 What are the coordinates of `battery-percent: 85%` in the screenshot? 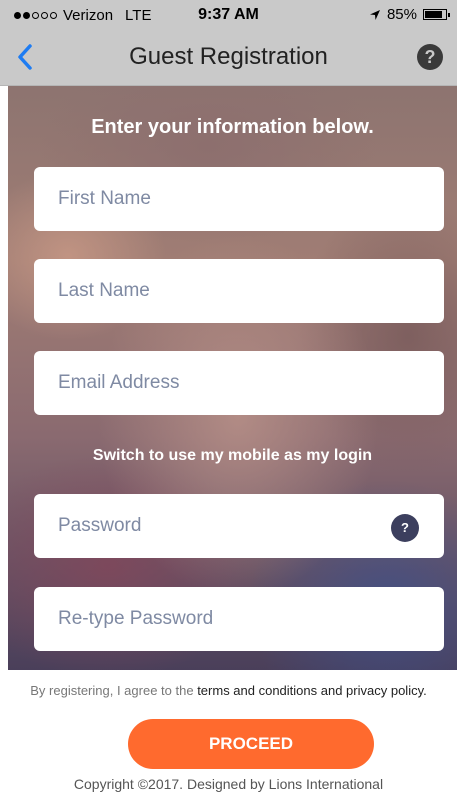 It's located at (401, 14).